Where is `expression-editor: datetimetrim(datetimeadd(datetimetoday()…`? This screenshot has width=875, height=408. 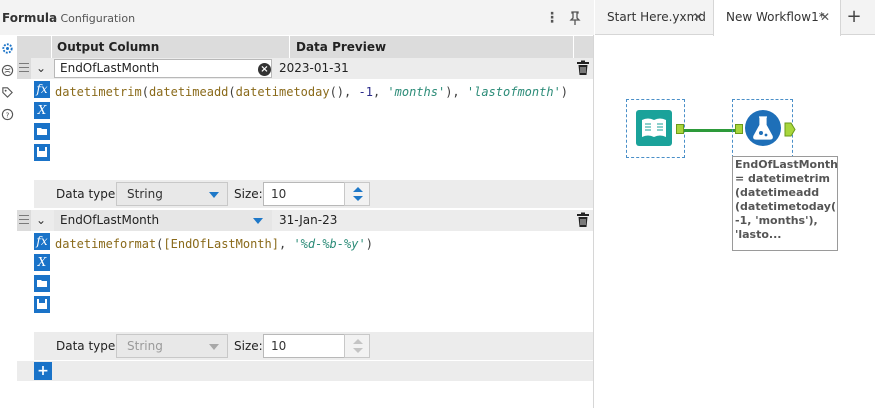 expression-editor: datetimetrim(datetimeadd(datetimetoday()… is located at coordinates (311, 92).